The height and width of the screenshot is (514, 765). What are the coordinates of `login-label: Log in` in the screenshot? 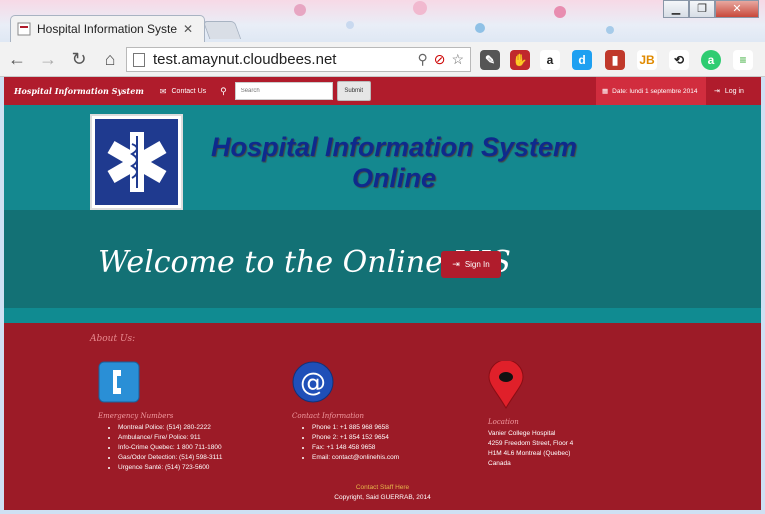 It's located at (734, 91).